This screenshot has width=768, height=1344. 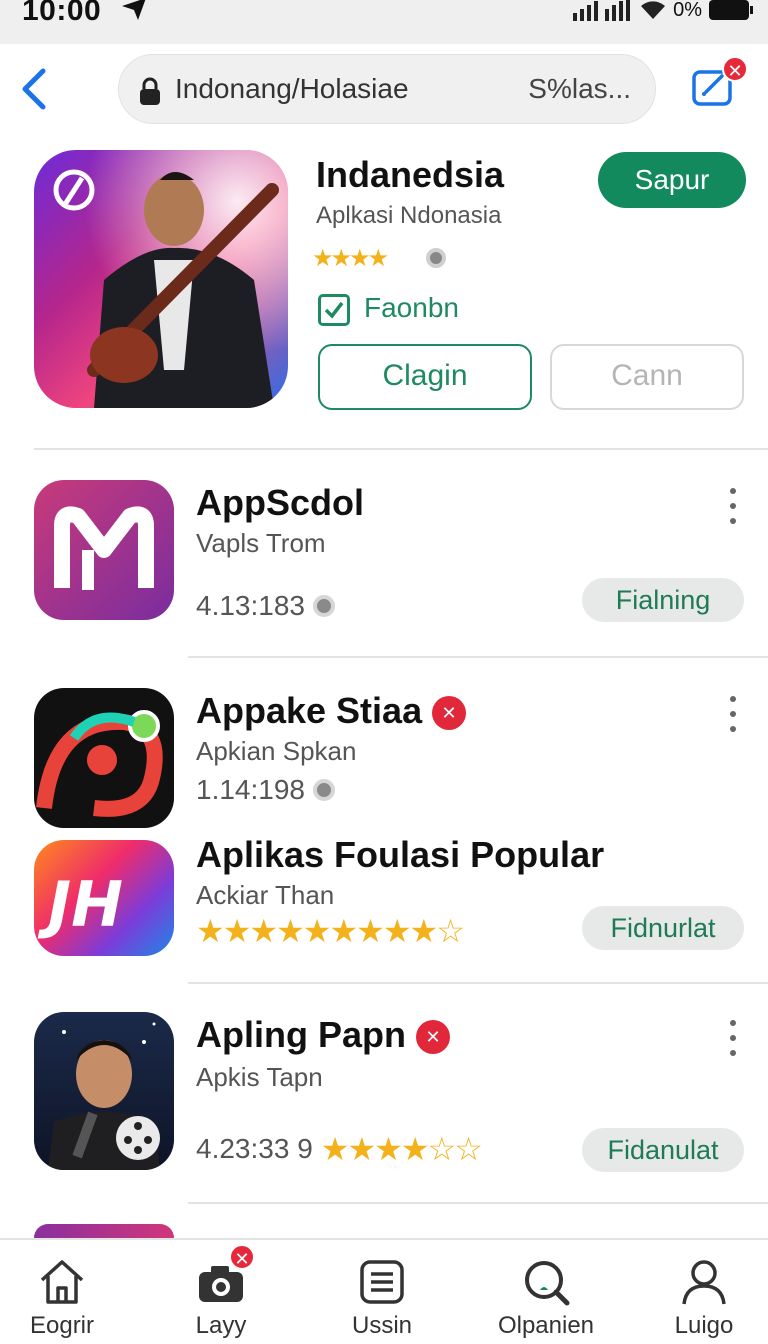 I want to click on secondary-button: Clagin, so click(x=425, y=377).